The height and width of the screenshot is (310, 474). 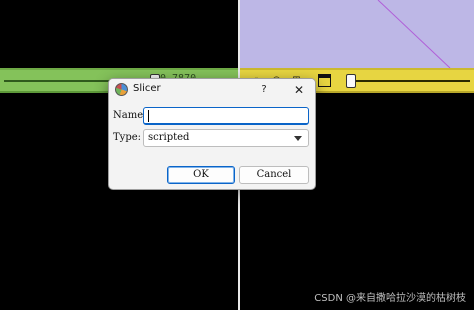 I want to click on ok-button: OK, so click(x=201, y=175).